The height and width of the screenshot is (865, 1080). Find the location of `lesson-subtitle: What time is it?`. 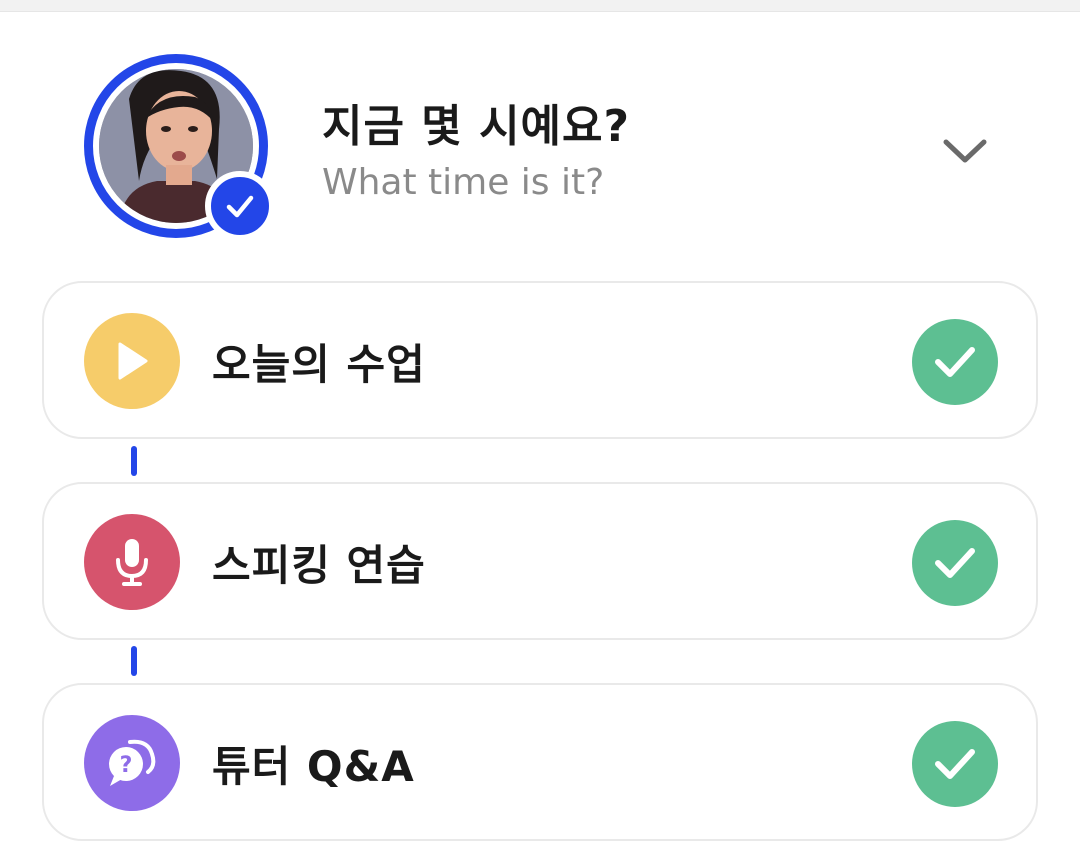

lesson-subtitle: What time is it? is located at coordinates (463, 182).